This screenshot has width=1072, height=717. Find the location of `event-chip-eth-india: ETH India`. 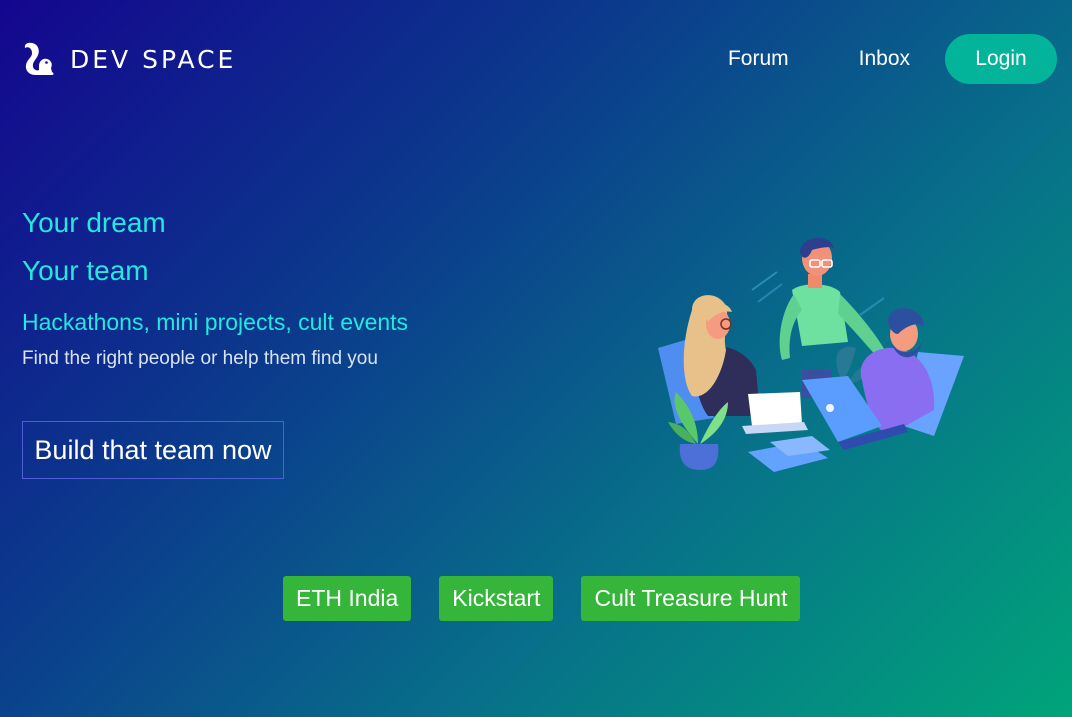

event-chip-eth-india: ETH India is located at coordinates (347, 598).